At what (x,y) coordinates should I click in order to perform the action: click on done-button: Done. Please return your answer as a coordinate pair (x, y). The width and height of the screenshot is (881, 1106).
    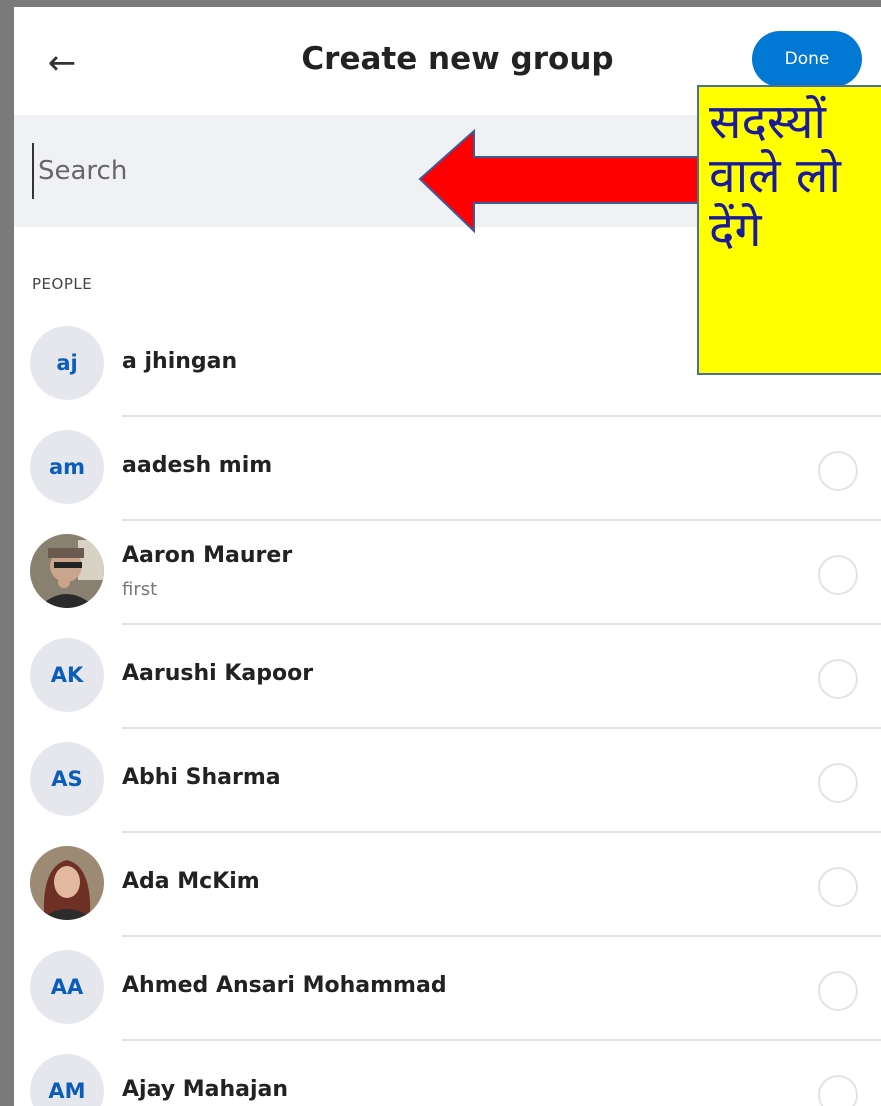
    Looking at the image, I should click on (807, 59).